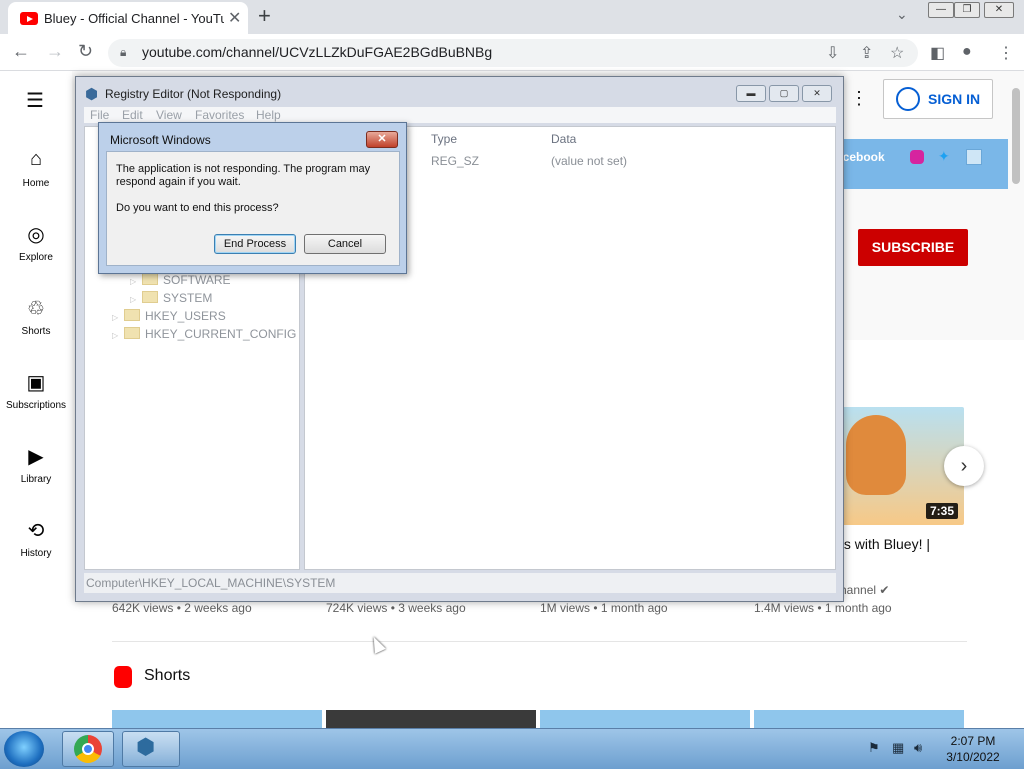 The height and width of the screenshot is (769, 1024). I want to click on section-divider, so click(539, 641).